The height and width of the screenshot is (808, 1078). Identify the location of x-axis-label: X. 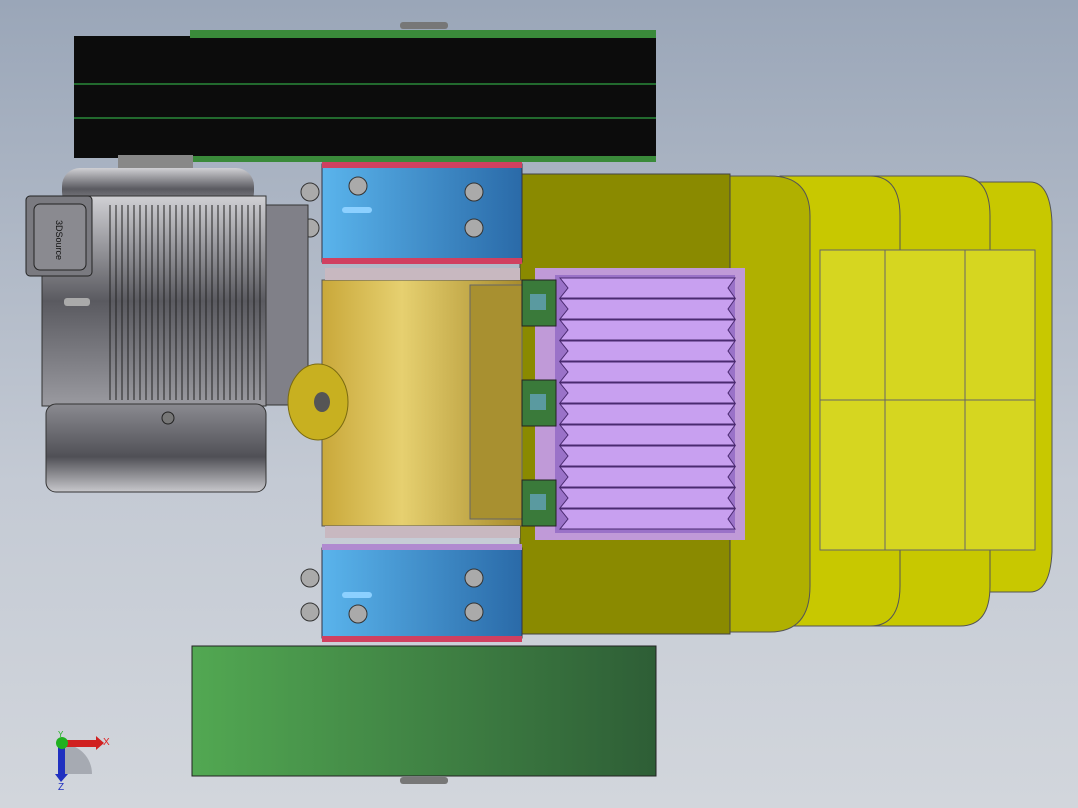
(106, 742).